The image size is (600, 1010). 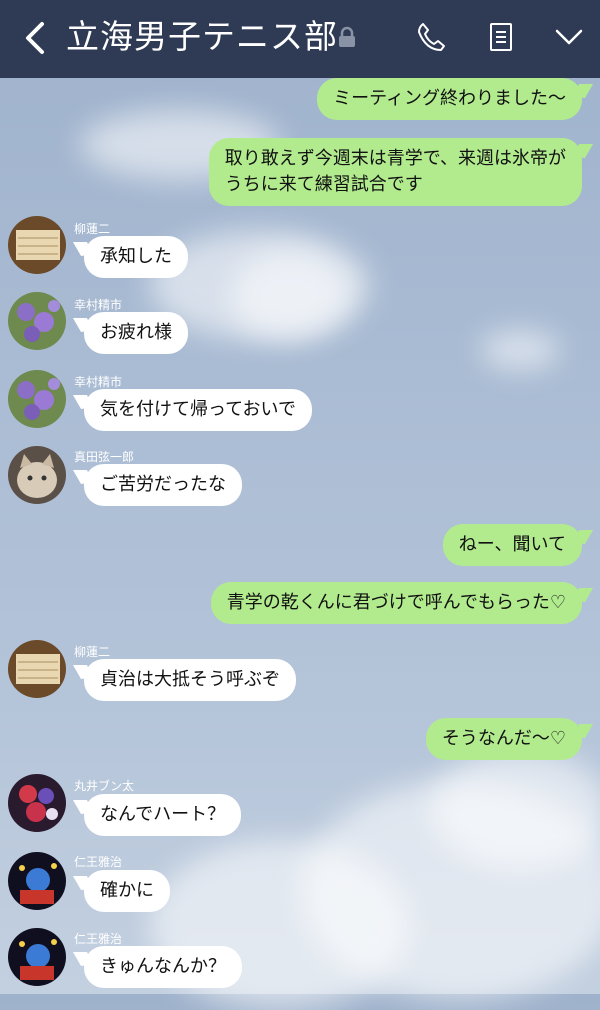 I want to click on chat-header: 立海男子テニス部, so click(x=300, y=39).